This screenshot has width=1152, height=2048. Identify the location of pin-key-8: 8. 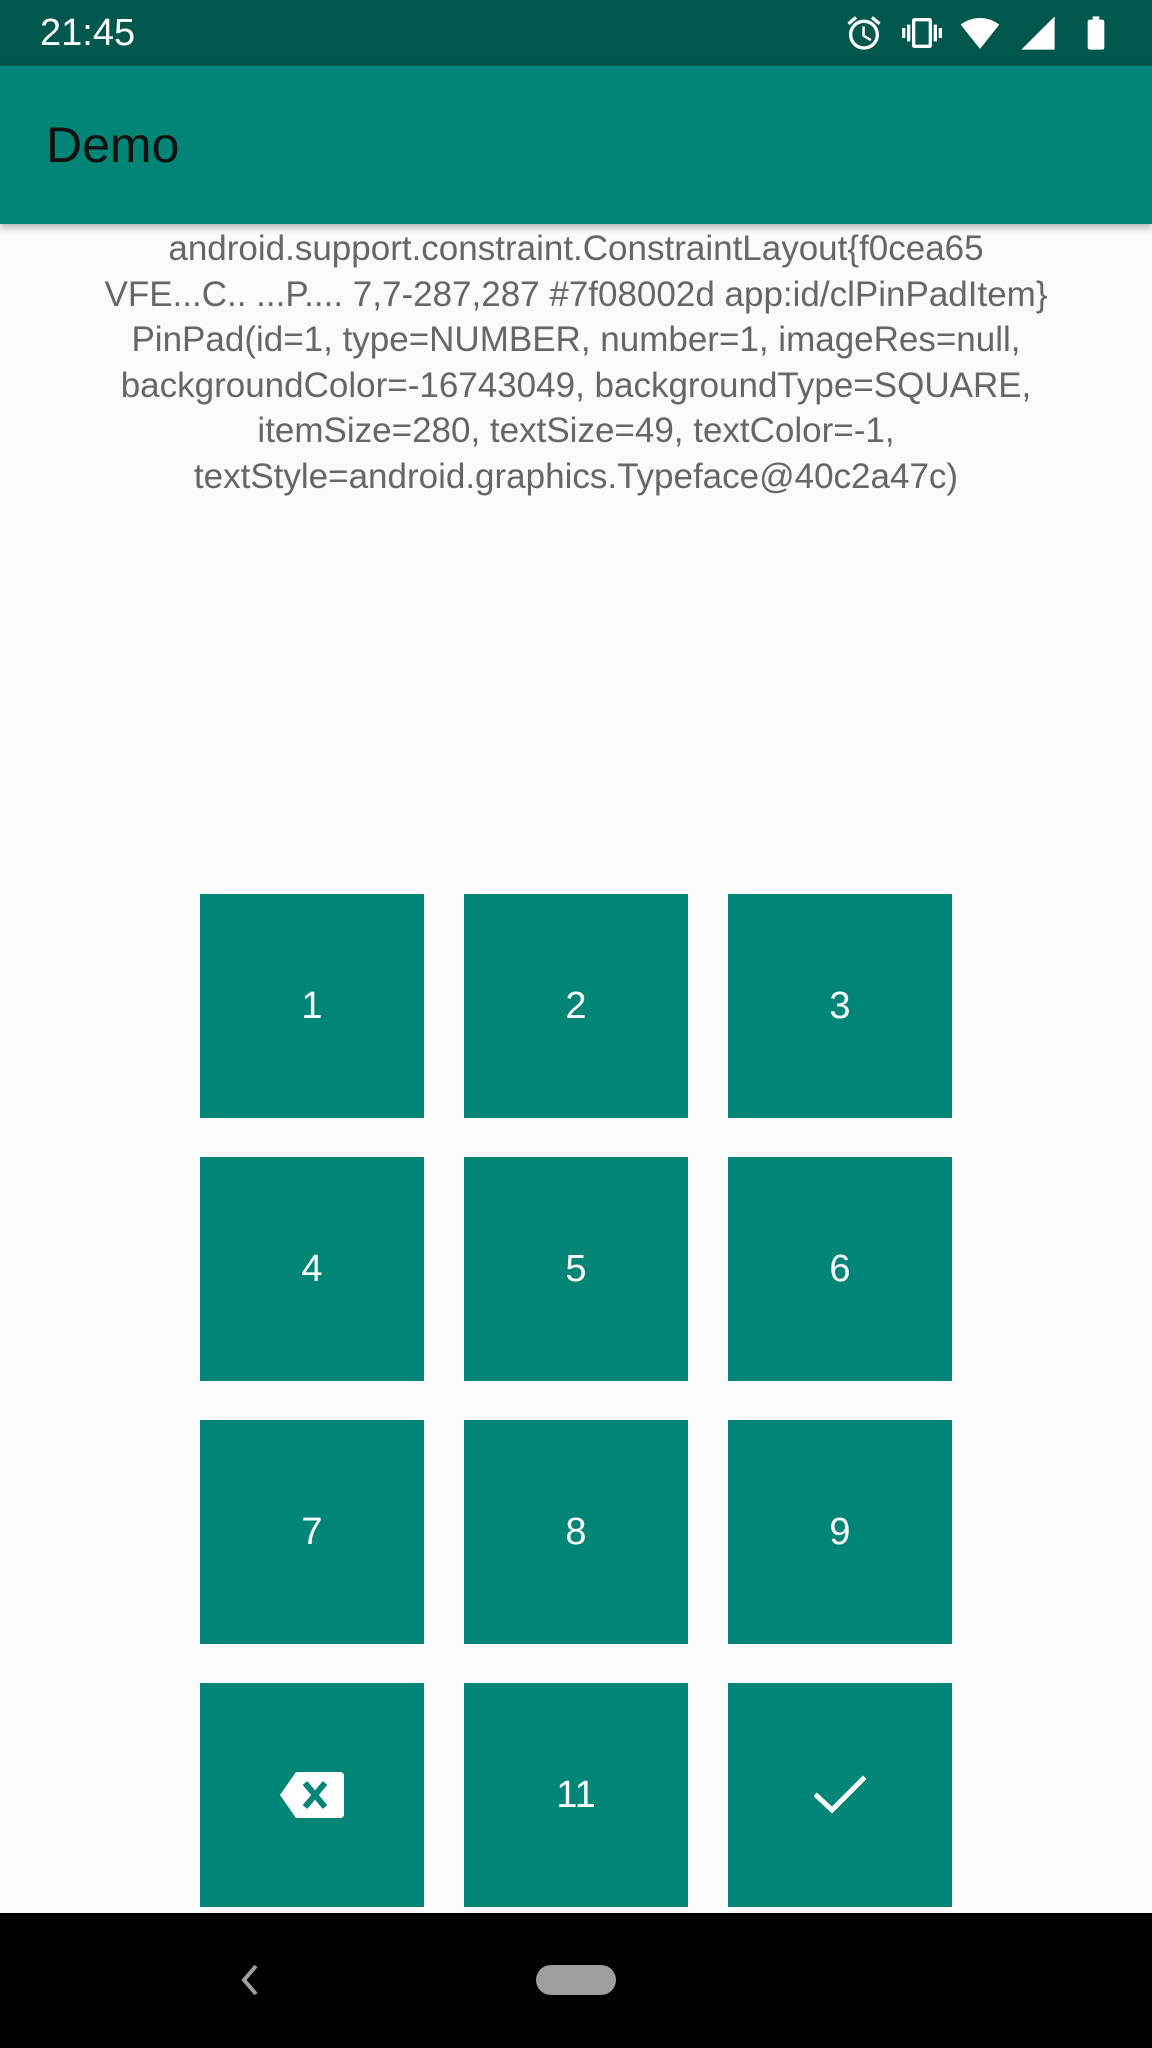
(576, 1532).